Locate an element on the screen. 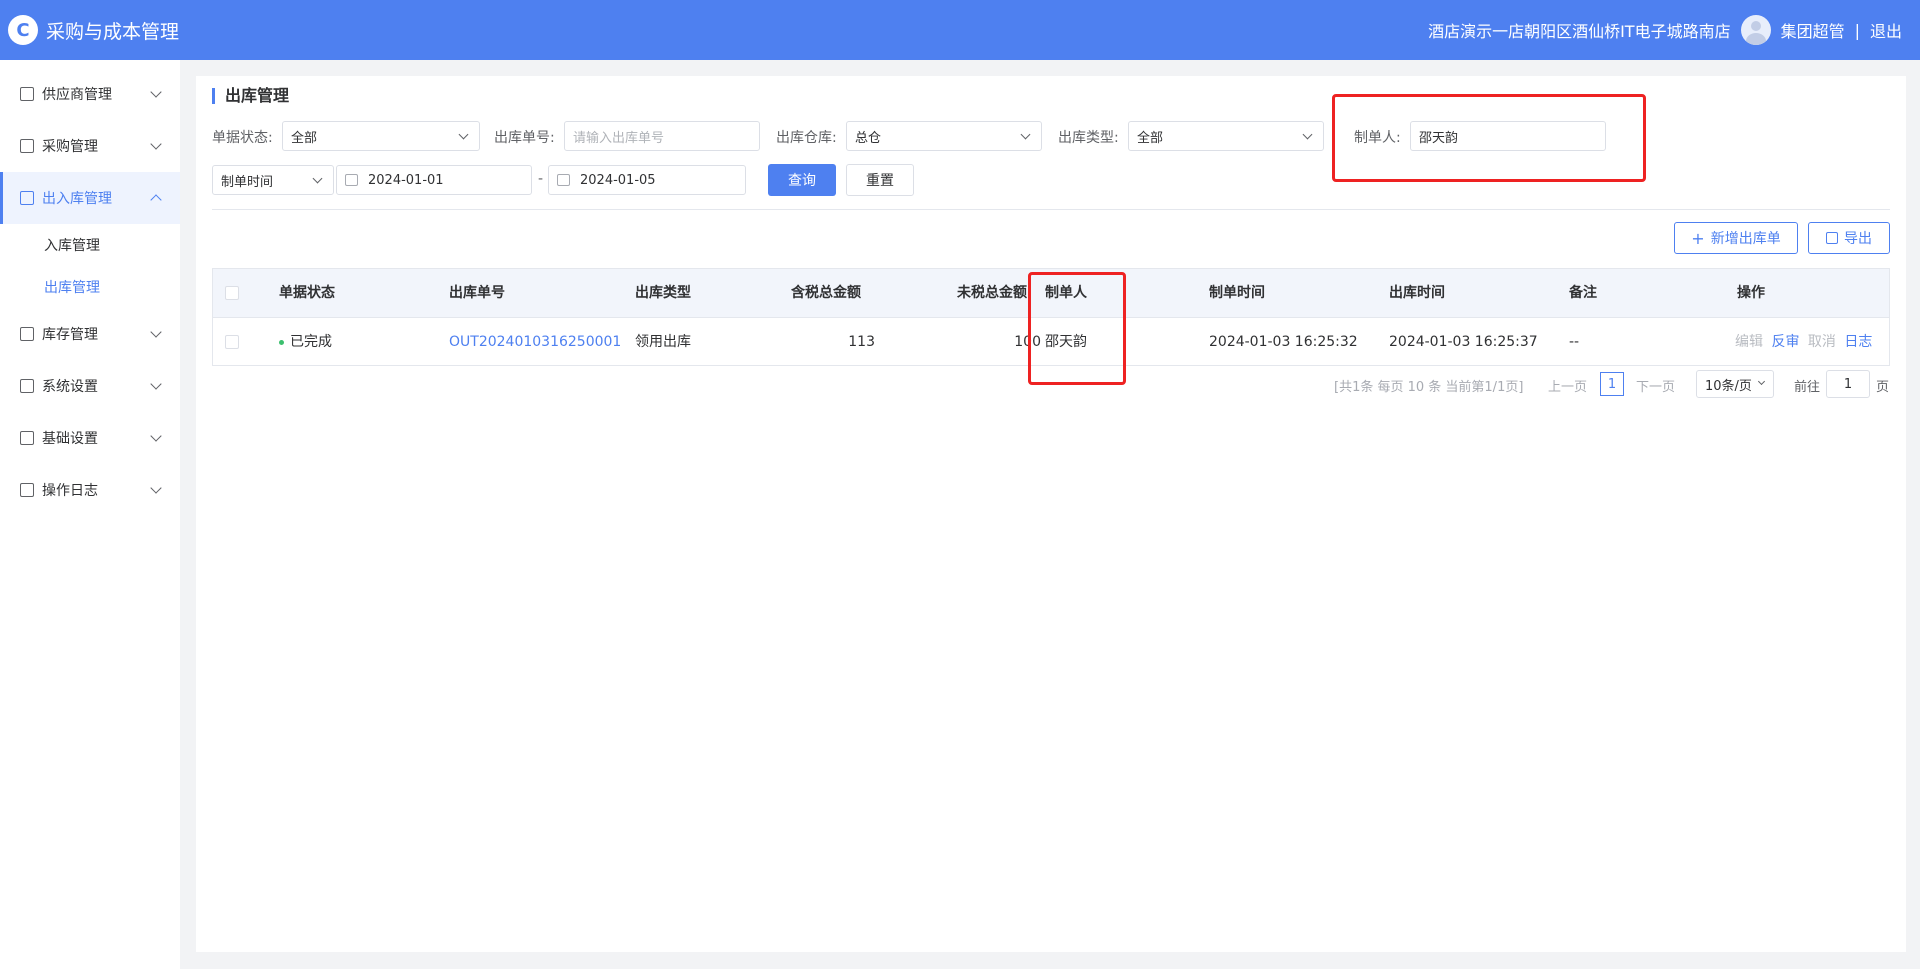 The image size is (1920, 969). add-outbound-button: + 新增出库单 is located at coordinates (1736, 238).